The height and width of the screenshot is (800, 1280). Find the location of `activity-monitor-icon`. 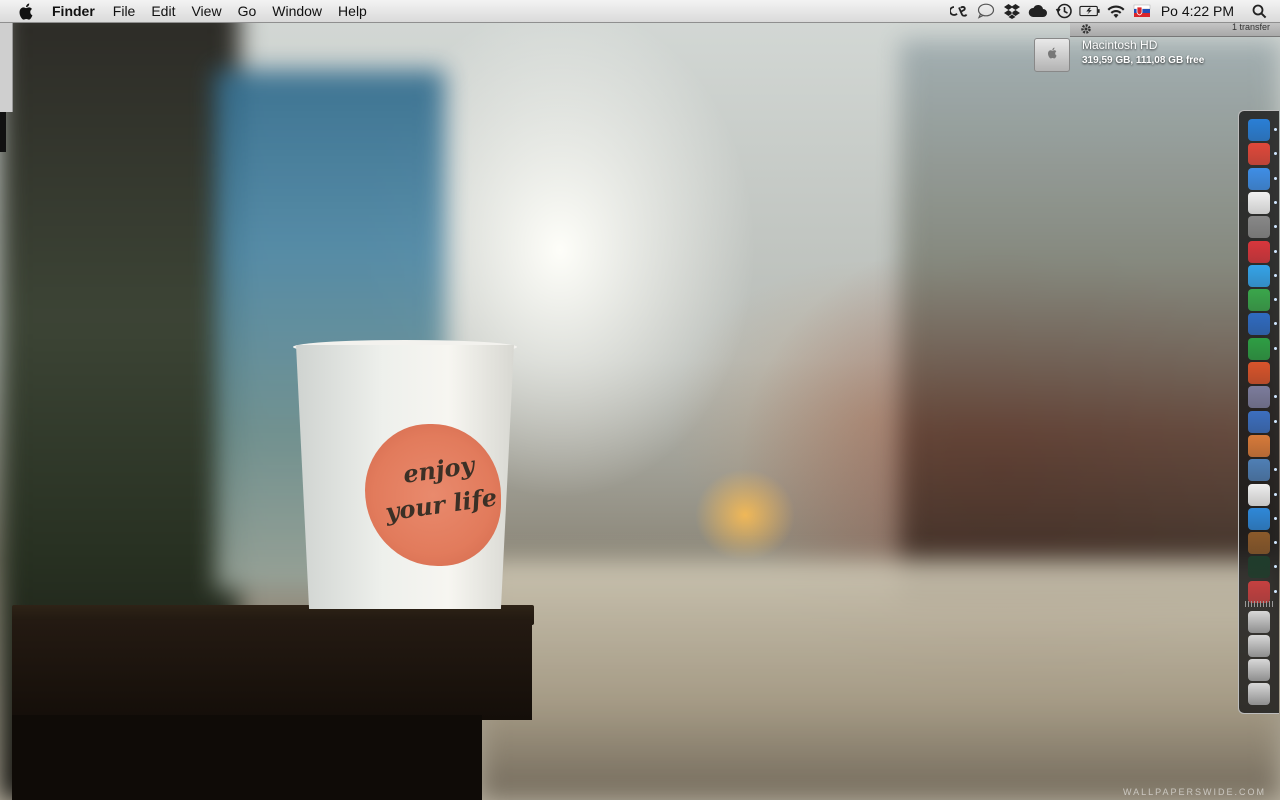

activity-monitor-icon is located at coordinates (1259, 567).